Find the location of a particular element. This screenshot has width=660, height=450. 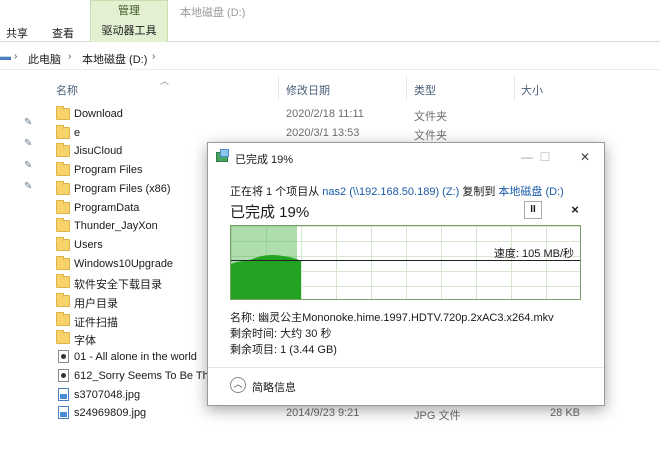

stop-button: × is located at coordinates (575, 210).